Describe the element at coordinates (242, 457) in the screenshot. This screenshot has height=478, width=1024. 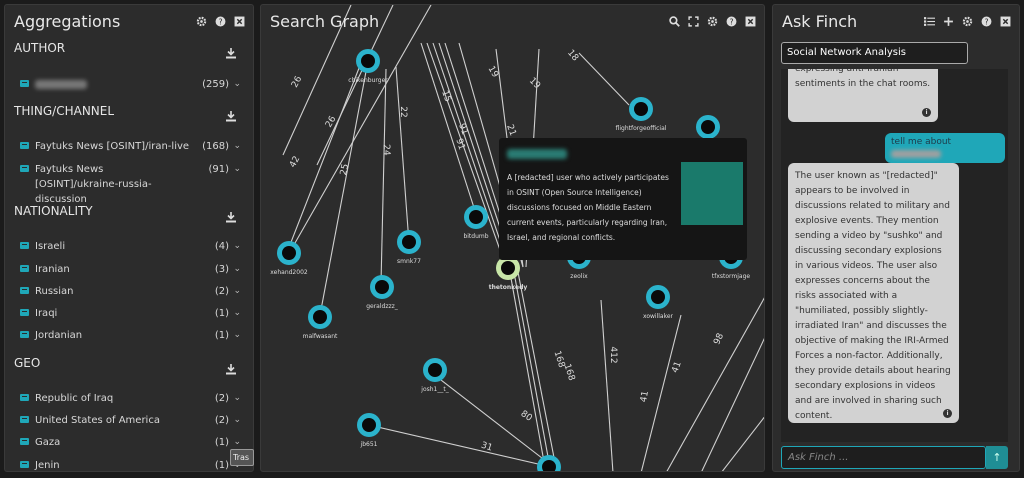
I see `trash-tooltip: Tras` at that location.